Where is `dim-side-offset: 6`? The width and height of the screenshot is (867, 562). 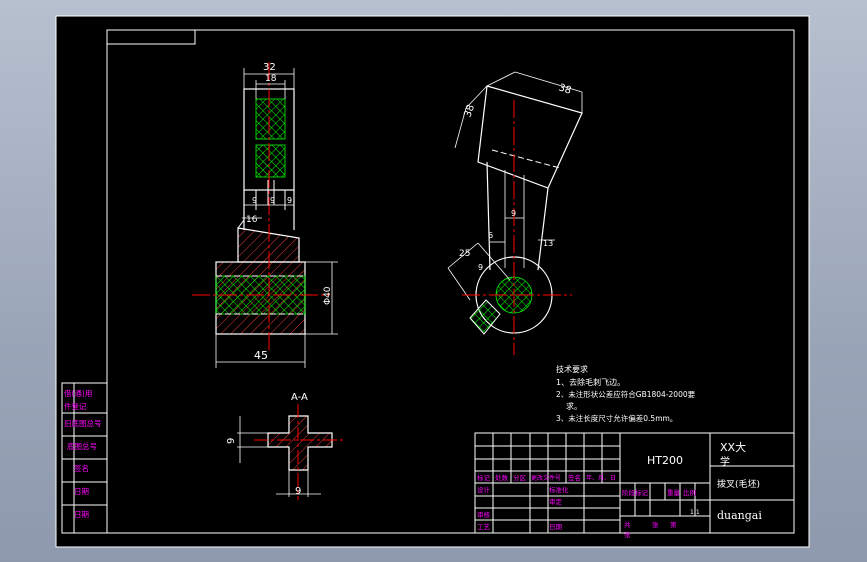 dim-side-offset: 6 is located at coordinates (490, 235).